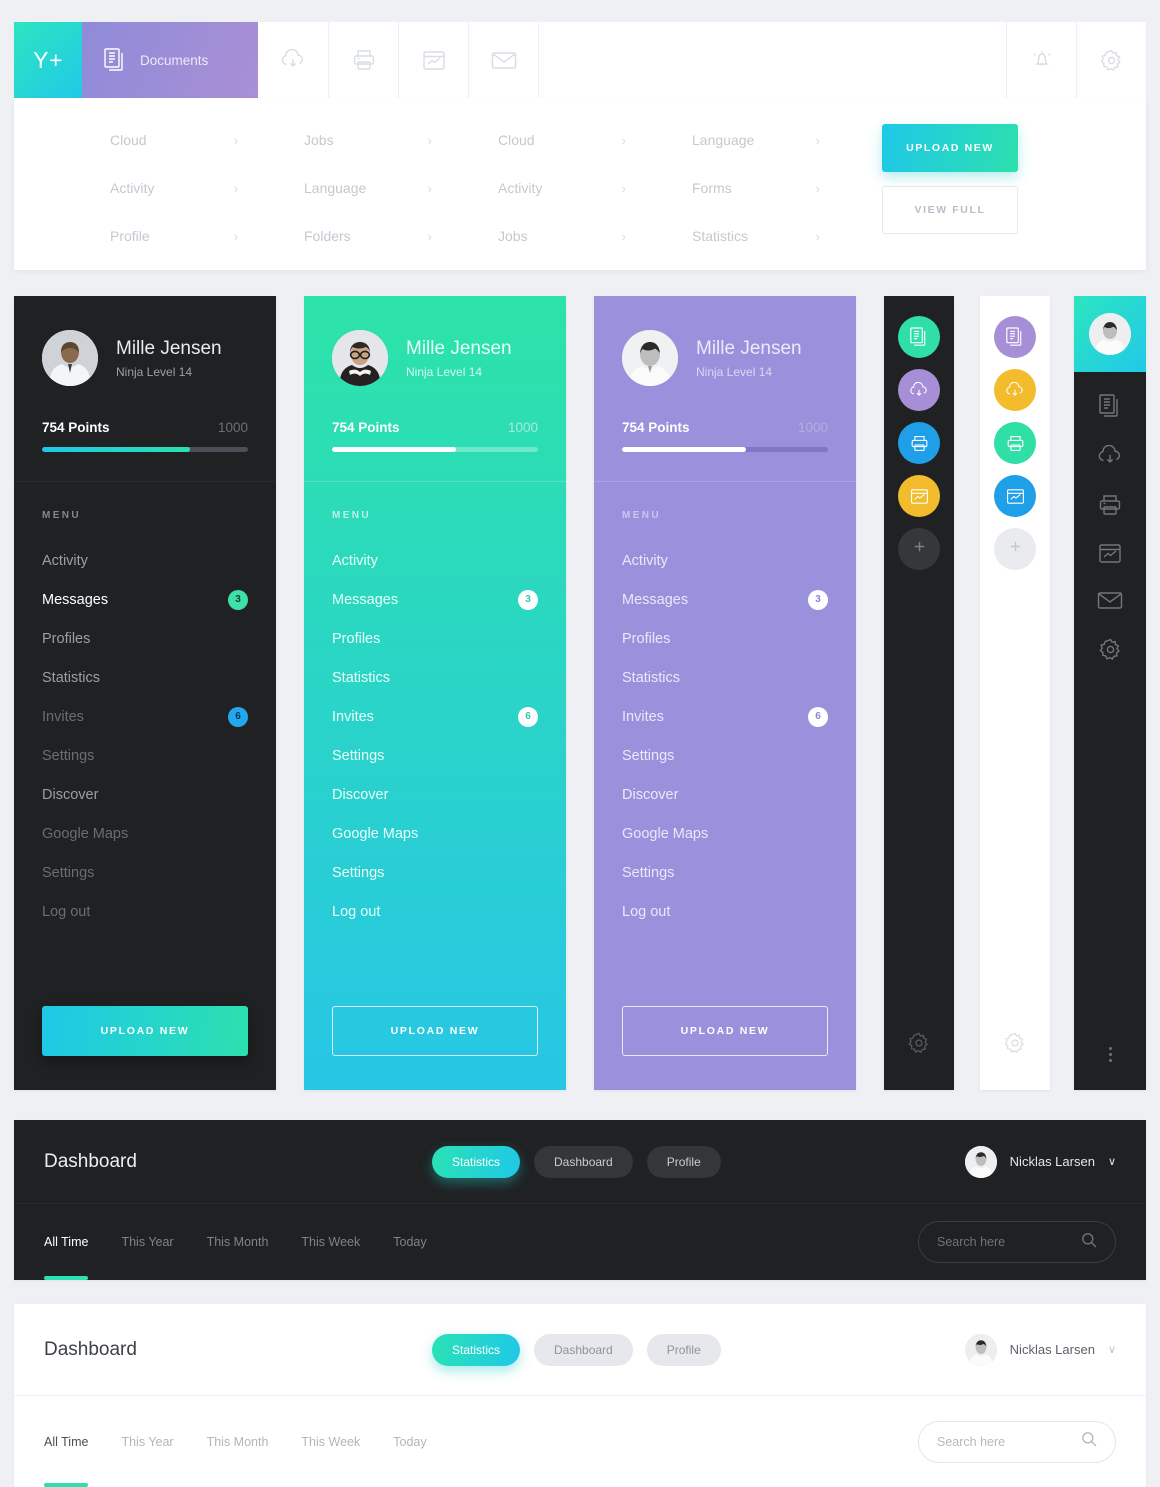  What do you see at coordinates (1110, 556) in the screenshot?
I see `chart-window-icon` at bounding box center [1110, 556].